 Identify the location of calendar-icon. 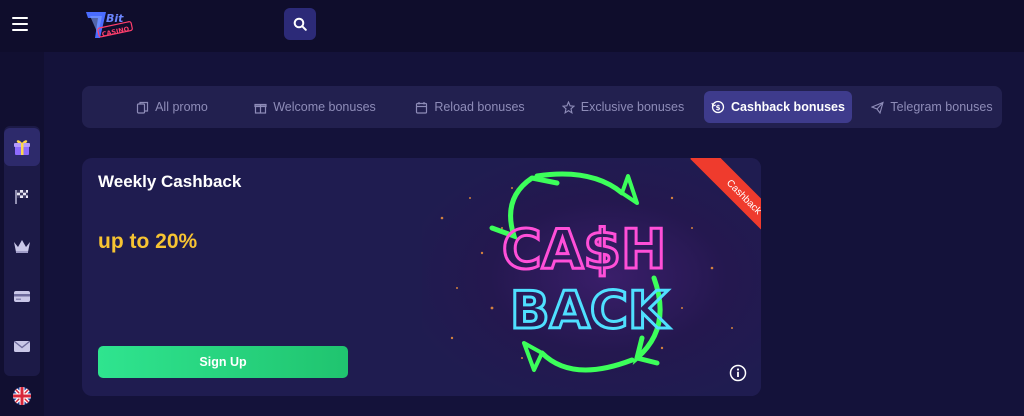
(422, 107).